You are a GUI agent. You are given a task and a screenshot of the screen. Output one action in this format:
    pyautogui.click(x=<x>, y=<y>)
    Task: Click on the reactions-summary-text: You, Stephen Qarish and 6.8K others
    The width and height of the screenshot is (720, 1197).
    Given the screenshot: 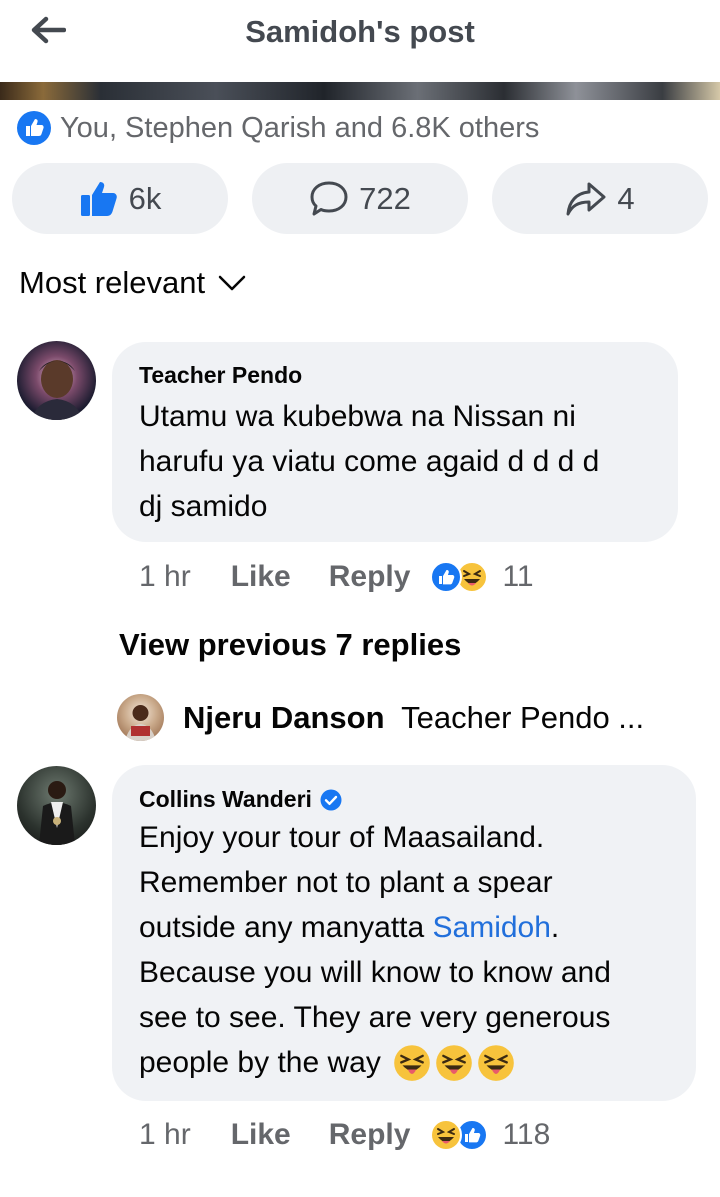 What is the action you would take?
    pyautogui.click(x=300, y=127)
    